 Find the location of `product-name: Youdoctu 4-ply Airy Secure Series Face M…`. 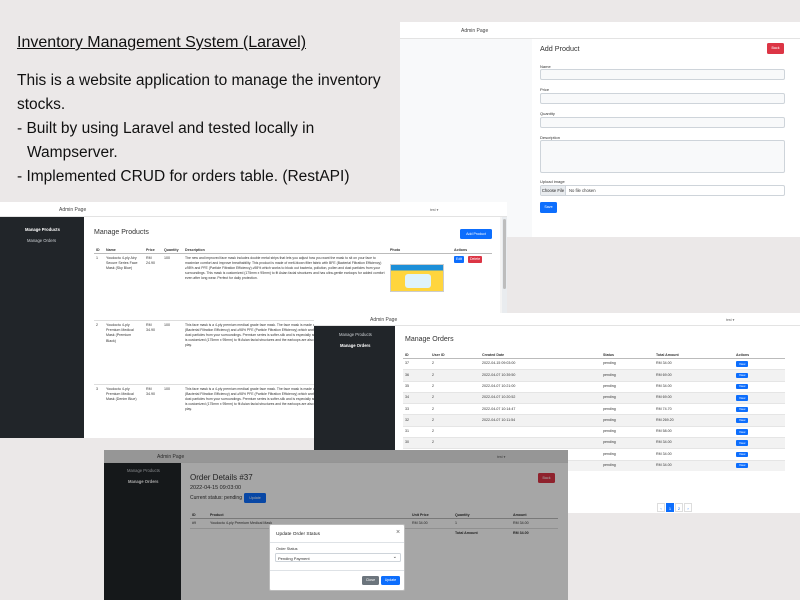

product-name: Youdoctu 4-ply Airy Secure Series Face M… is located at coordinates (124, 287).